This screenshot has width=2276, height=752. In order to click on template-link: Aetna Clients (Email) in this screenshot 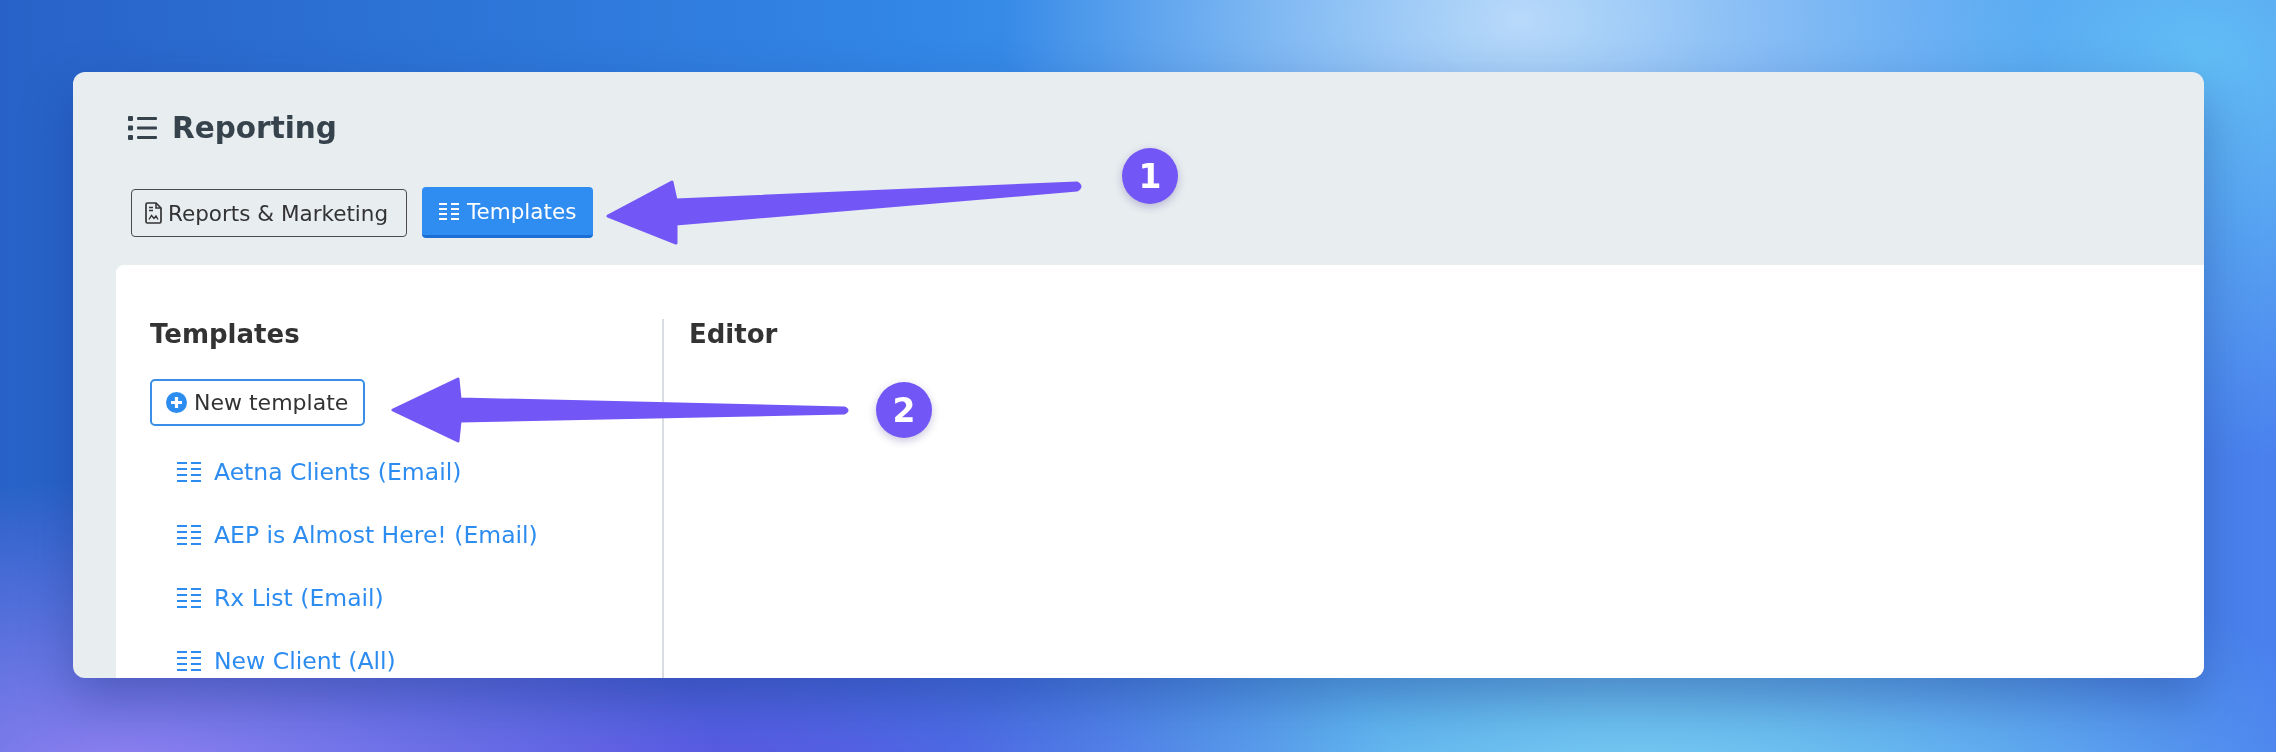, I will do `click(319, 472)`.